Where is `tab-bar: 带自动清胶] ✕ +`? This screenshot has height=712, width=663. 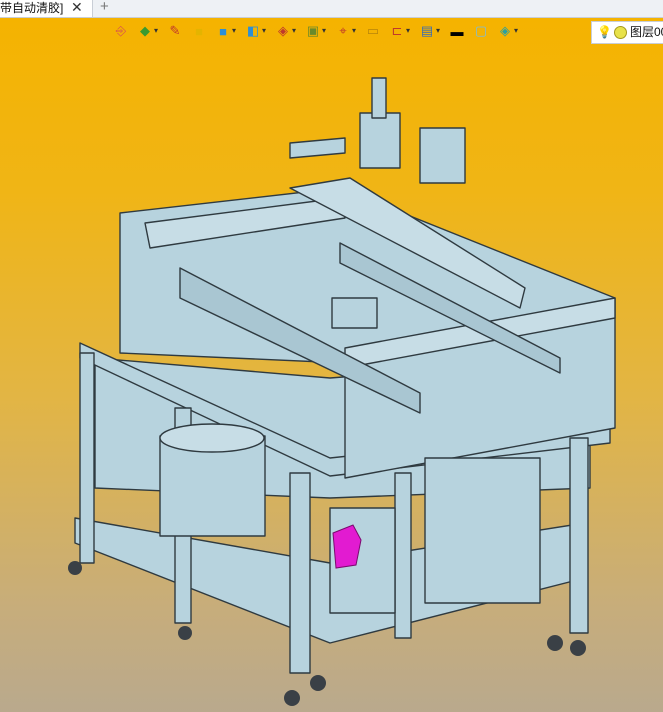 tab-bar: 带自动清胶] ✕ + is located at coordinates (331, 9).